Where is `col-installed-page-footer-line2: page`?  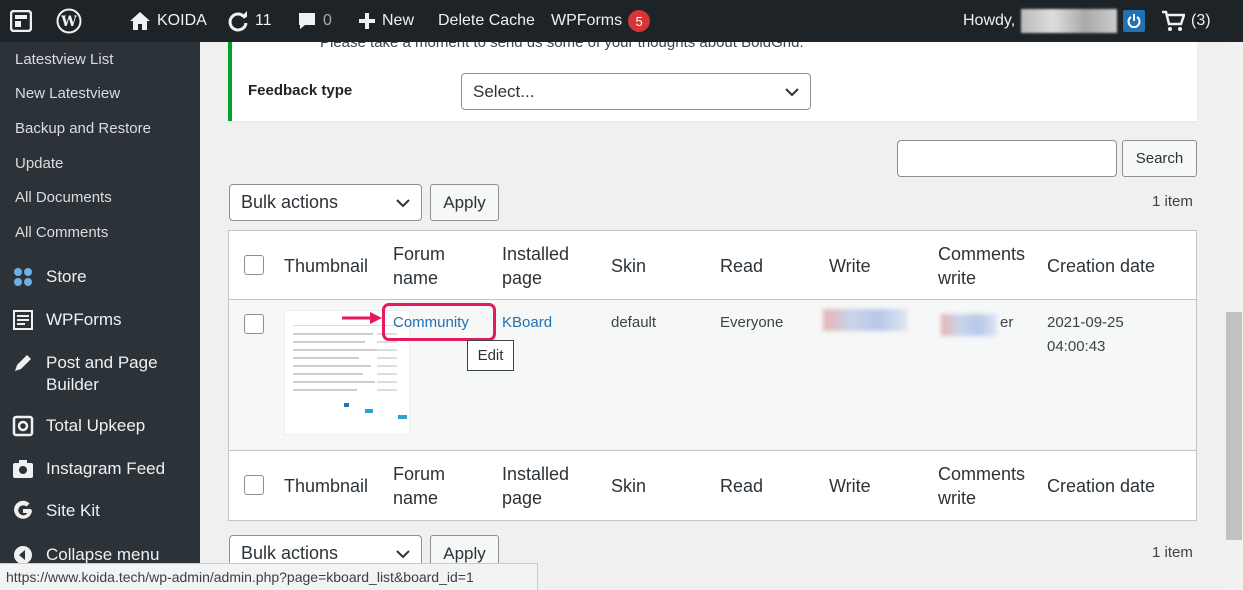 col-installed-page-footer-line2: page is located at coordinates (522, 498).